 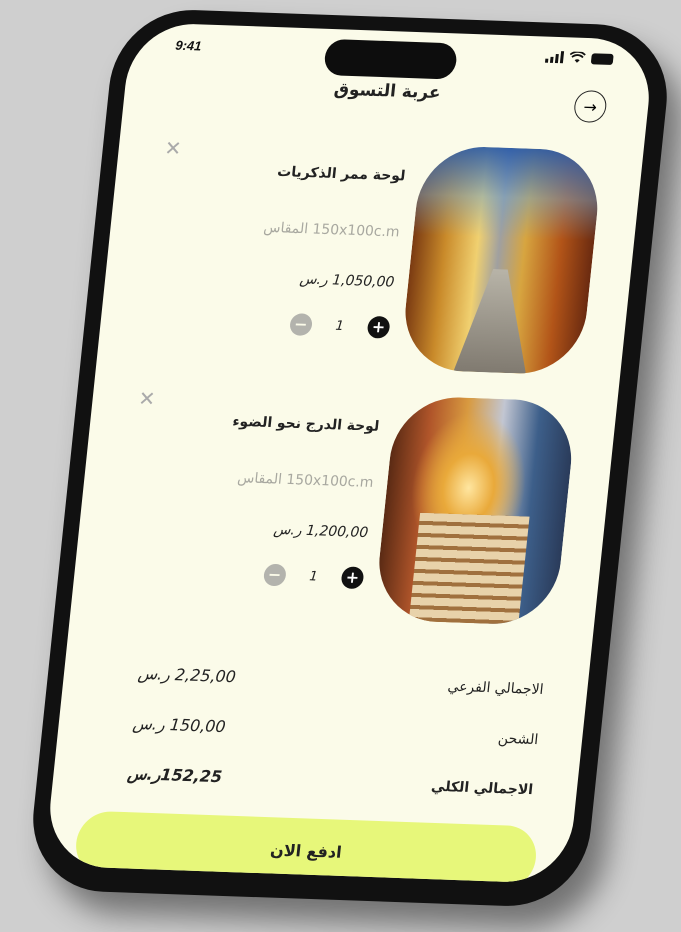 I want to click on status-icons, so click(x=579, y=58).